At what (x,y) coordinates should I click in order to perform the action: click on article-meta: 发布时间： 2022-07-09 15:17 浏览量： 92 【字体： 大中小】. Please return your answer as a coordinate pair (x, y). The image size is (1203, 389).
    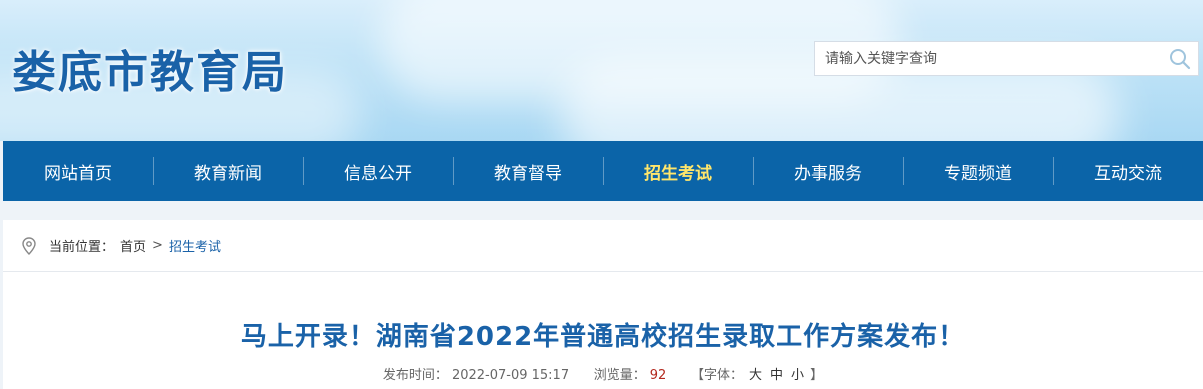
    Looking at the image, I should click on (603, 373).